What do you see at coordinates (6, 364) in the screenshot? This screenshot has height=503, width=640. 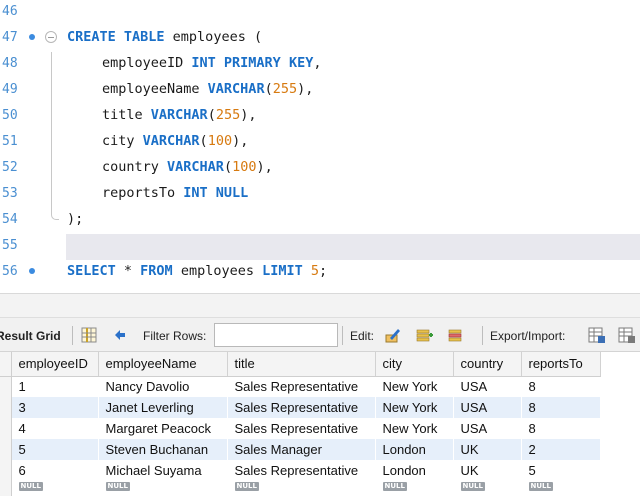 I see `row-header-corner` at bounding box center [6, 364].